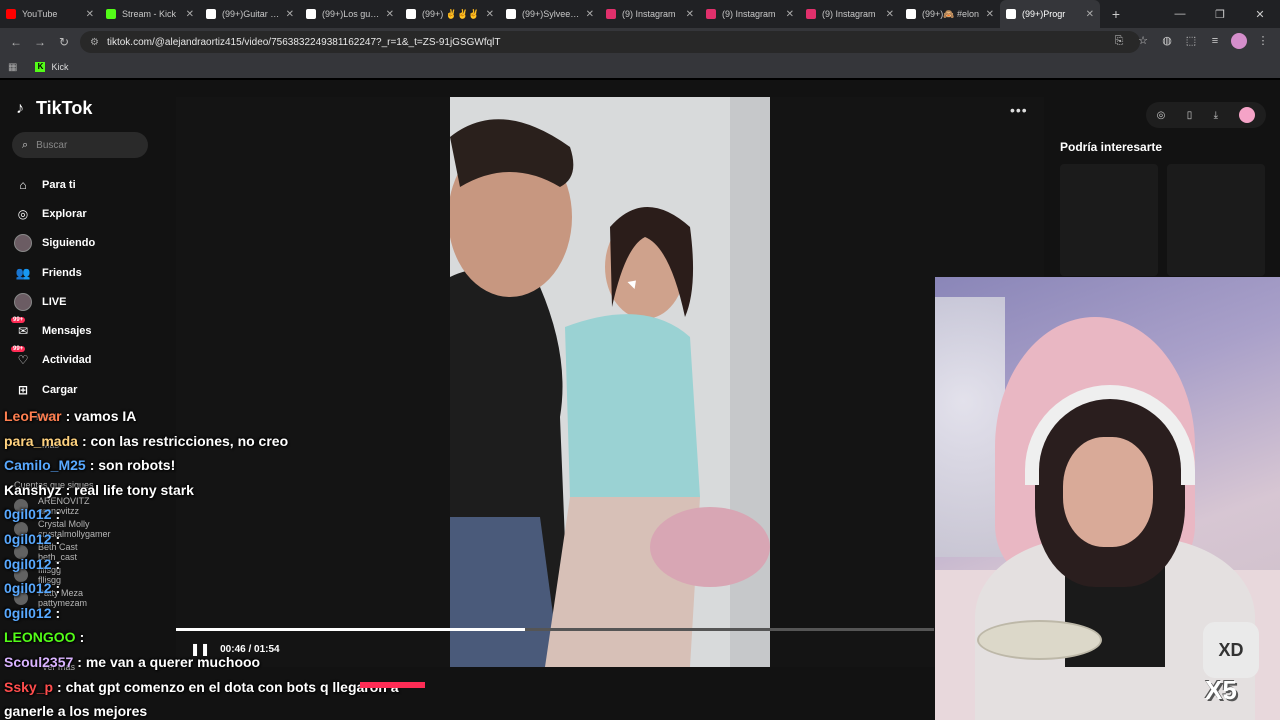 This screenshot has height=720, width=1280. Describe the element at coordinates (1220, 14) in the screenshot. I see `maximize-icon: ❐` at that location.